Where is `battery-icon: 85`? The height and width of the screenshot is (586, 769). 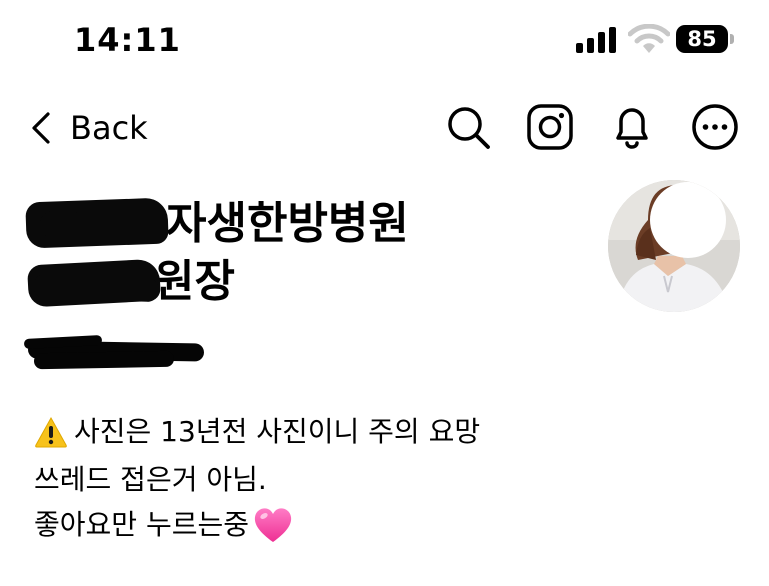
battery-icon: 85 is located at coordinates (706, 40).